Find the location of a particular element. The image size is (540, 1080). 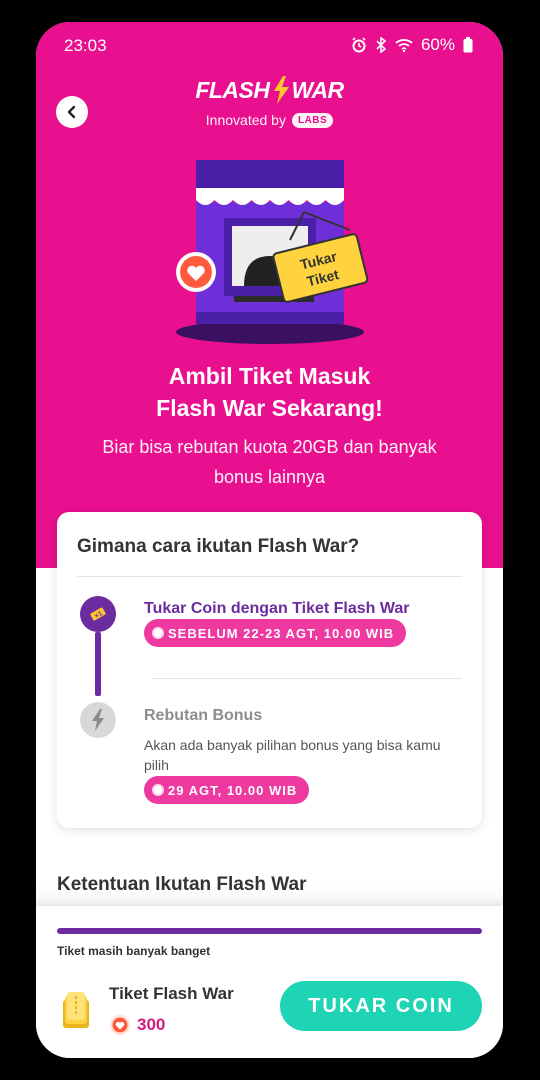

flash-war-logo: FLASH WAR is located at coordinates (270, 90).